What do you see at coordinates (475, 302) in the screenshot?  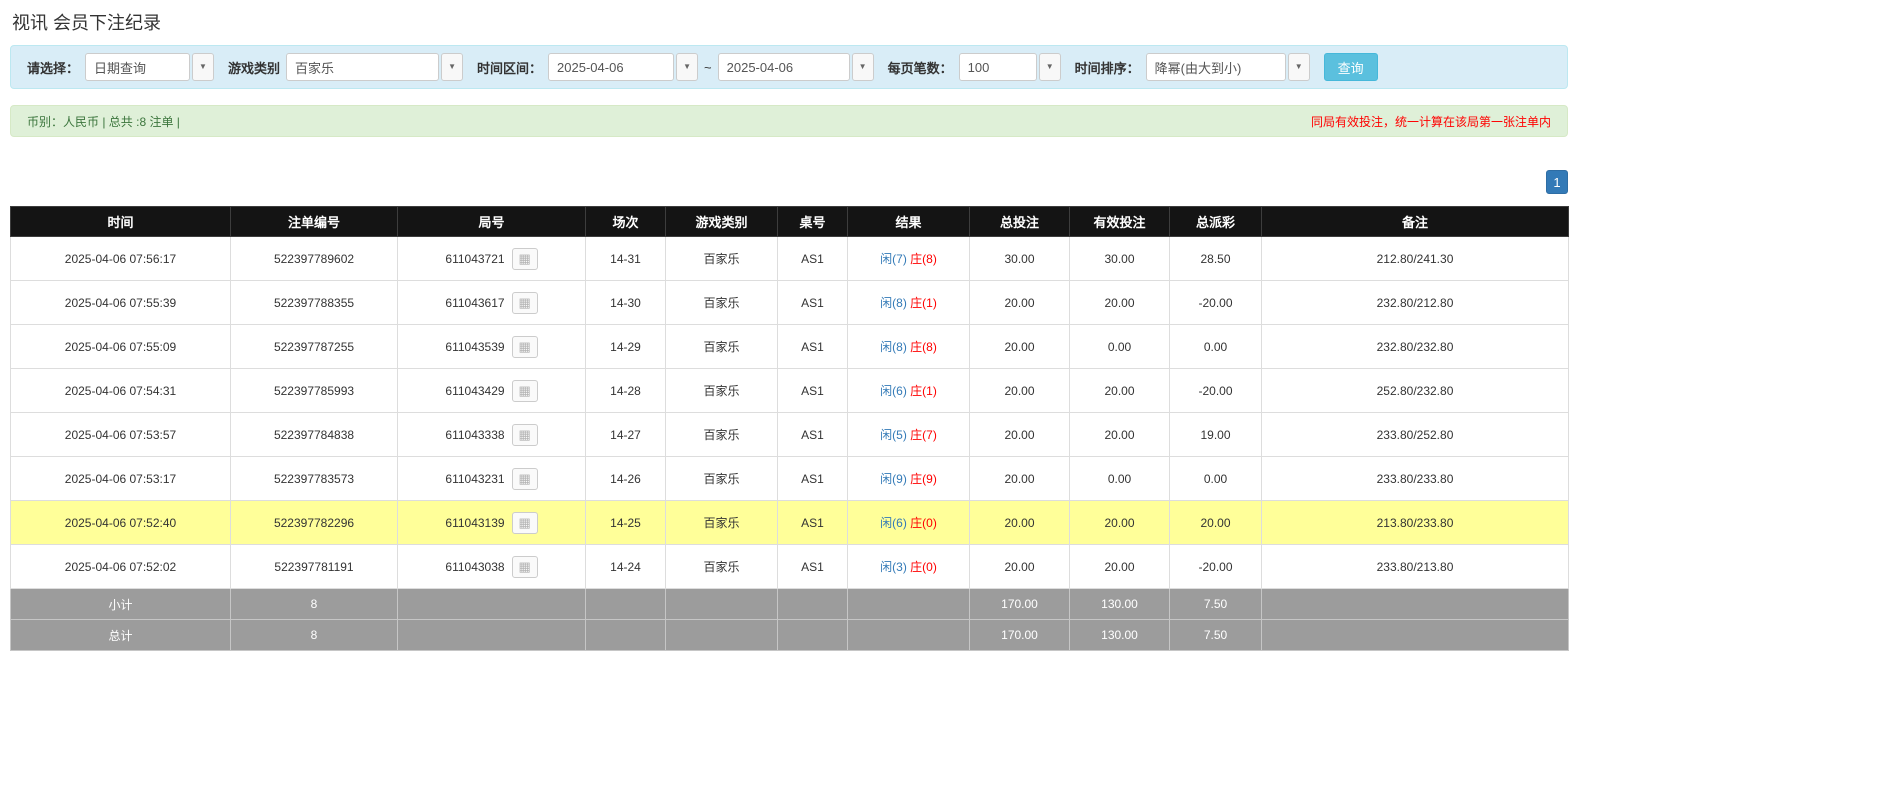 I see `round-id-text: 611043617` at bounding box center [475, 302].